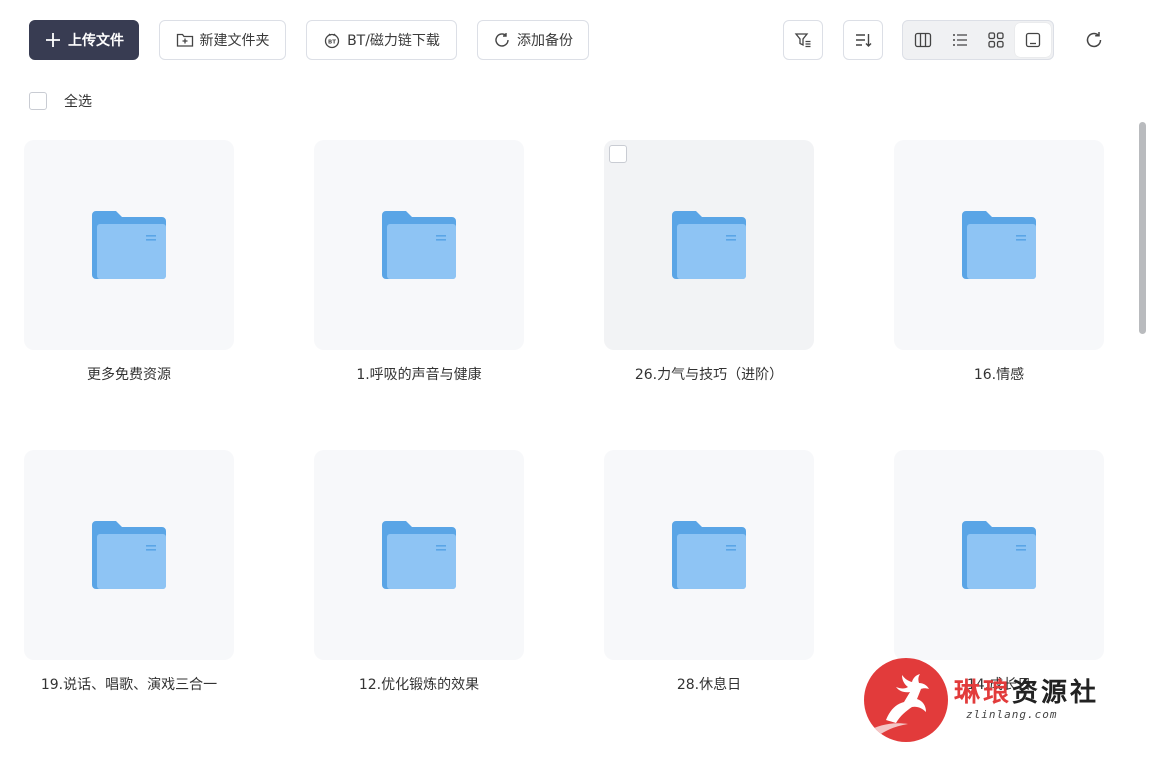  I want to click on filter-icon, so click(802, 40).